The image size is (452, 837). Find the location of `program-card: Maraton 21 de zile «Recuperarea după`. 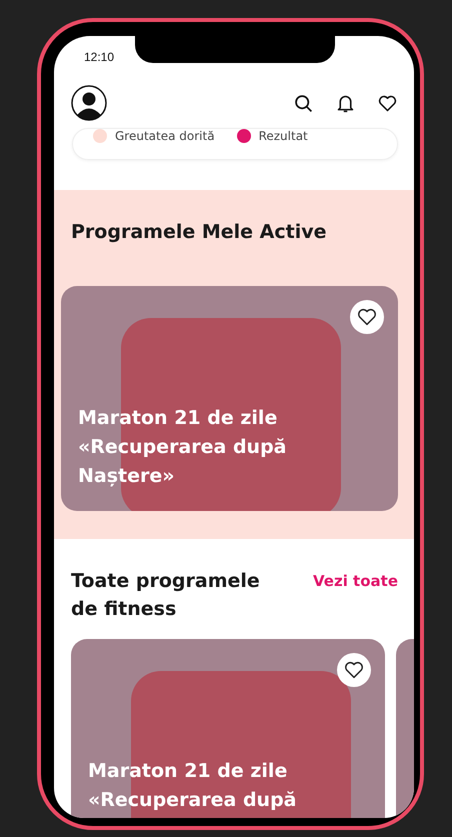

program-card: Maraton 21 de zile «Recuperarea după is located at coordinates (228, 728).